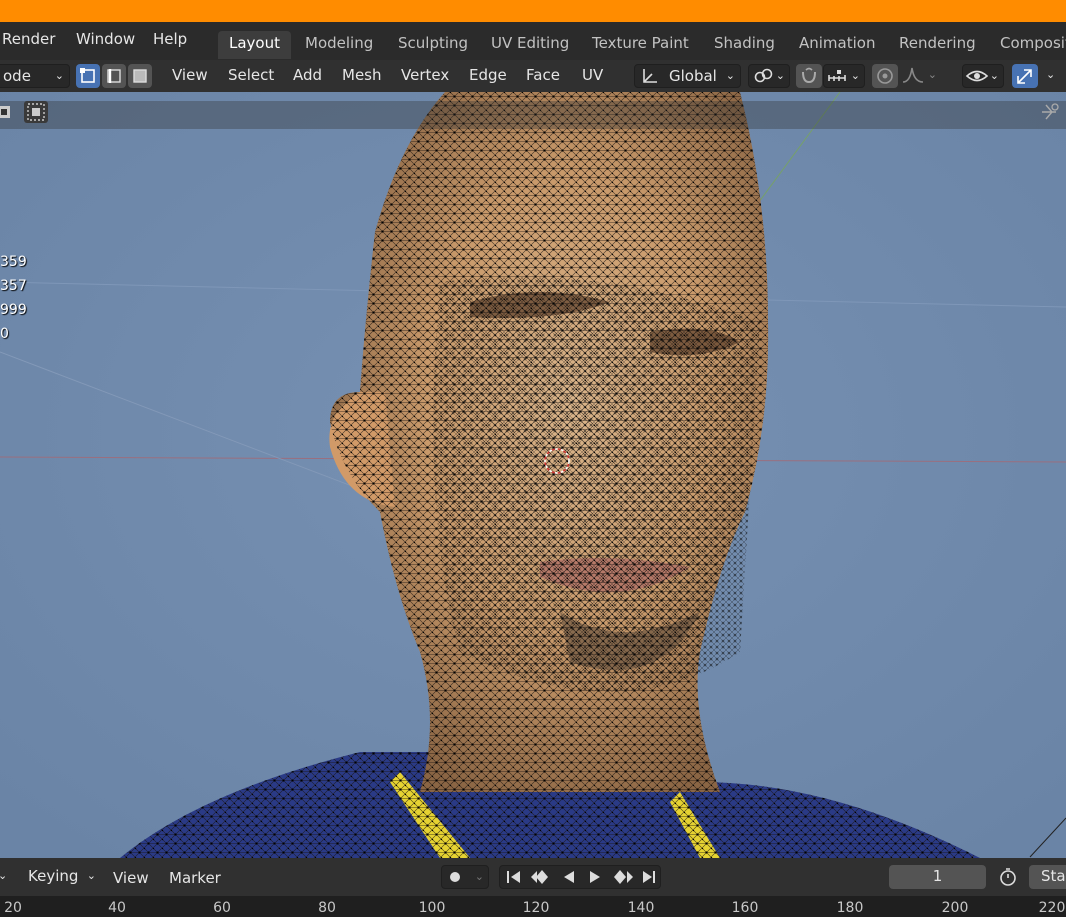 The width and height of the screenshot is (1066, 917). Describe the element at coordinates (1052, 908) in the screenshot. I see `ruler-label: 220` at that location.